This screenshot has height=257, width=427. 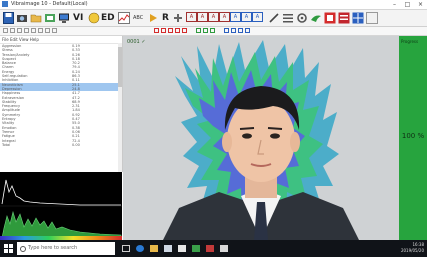 What do you see at coordinates (120, 107) in the screenshot?
I see `parameter-scrollbar` at bounding box center [120, 107].